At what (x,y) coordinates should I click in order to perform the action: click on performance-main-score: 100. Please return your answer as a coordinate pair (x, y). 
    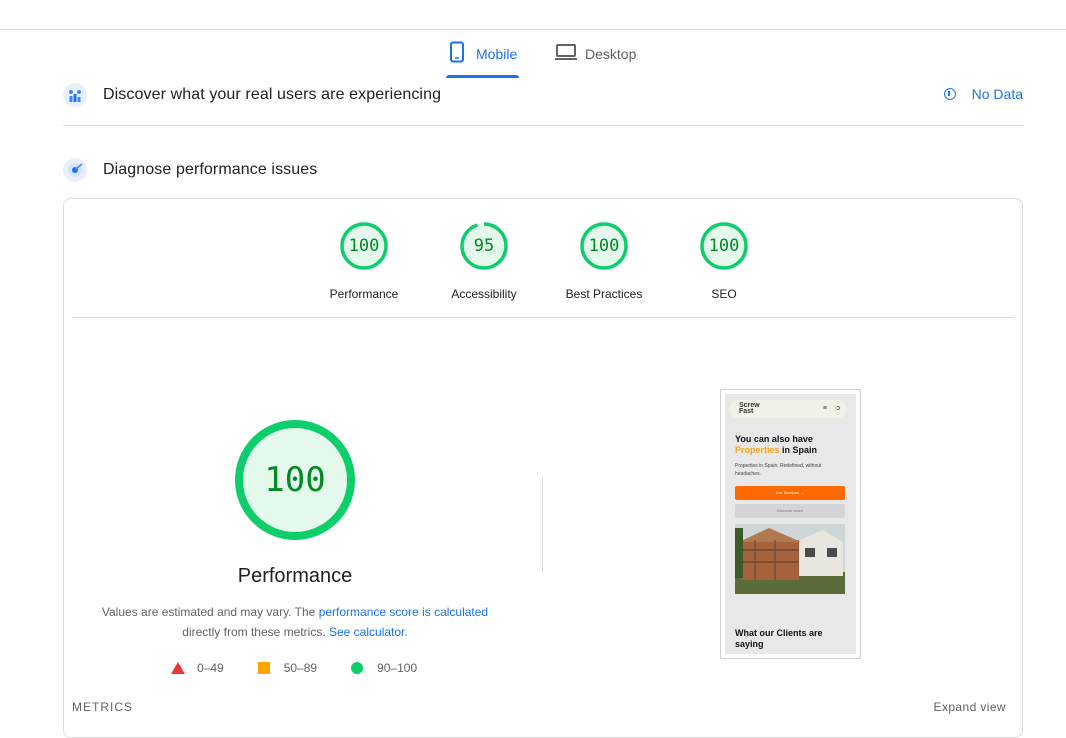
    Looking at the image, I should click on (295, 480).